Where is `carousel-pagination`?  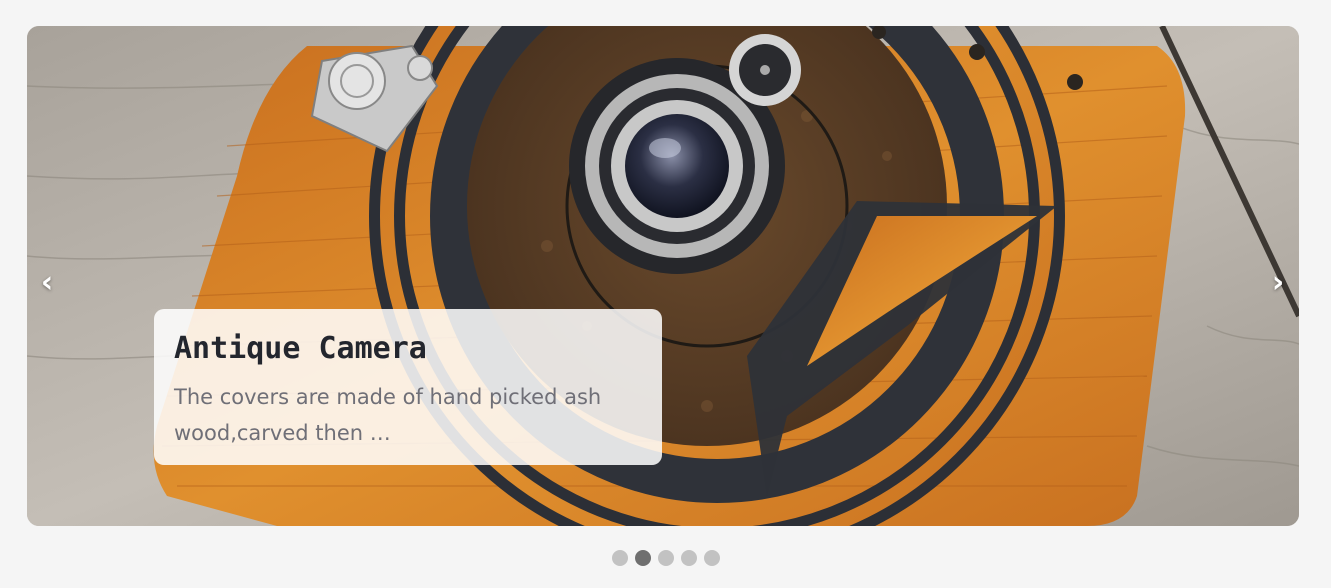 carousel-pagination is located at coordinates (665, 558).